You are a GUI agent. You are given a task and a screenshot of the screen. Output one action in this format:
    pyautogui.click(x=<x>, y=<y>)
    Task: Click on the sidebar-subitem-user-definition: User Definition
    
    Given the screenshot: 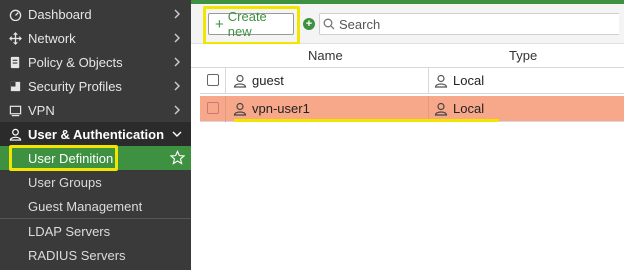 What is the action you would take?
    pyautogui.click(x=95, y=158)
    